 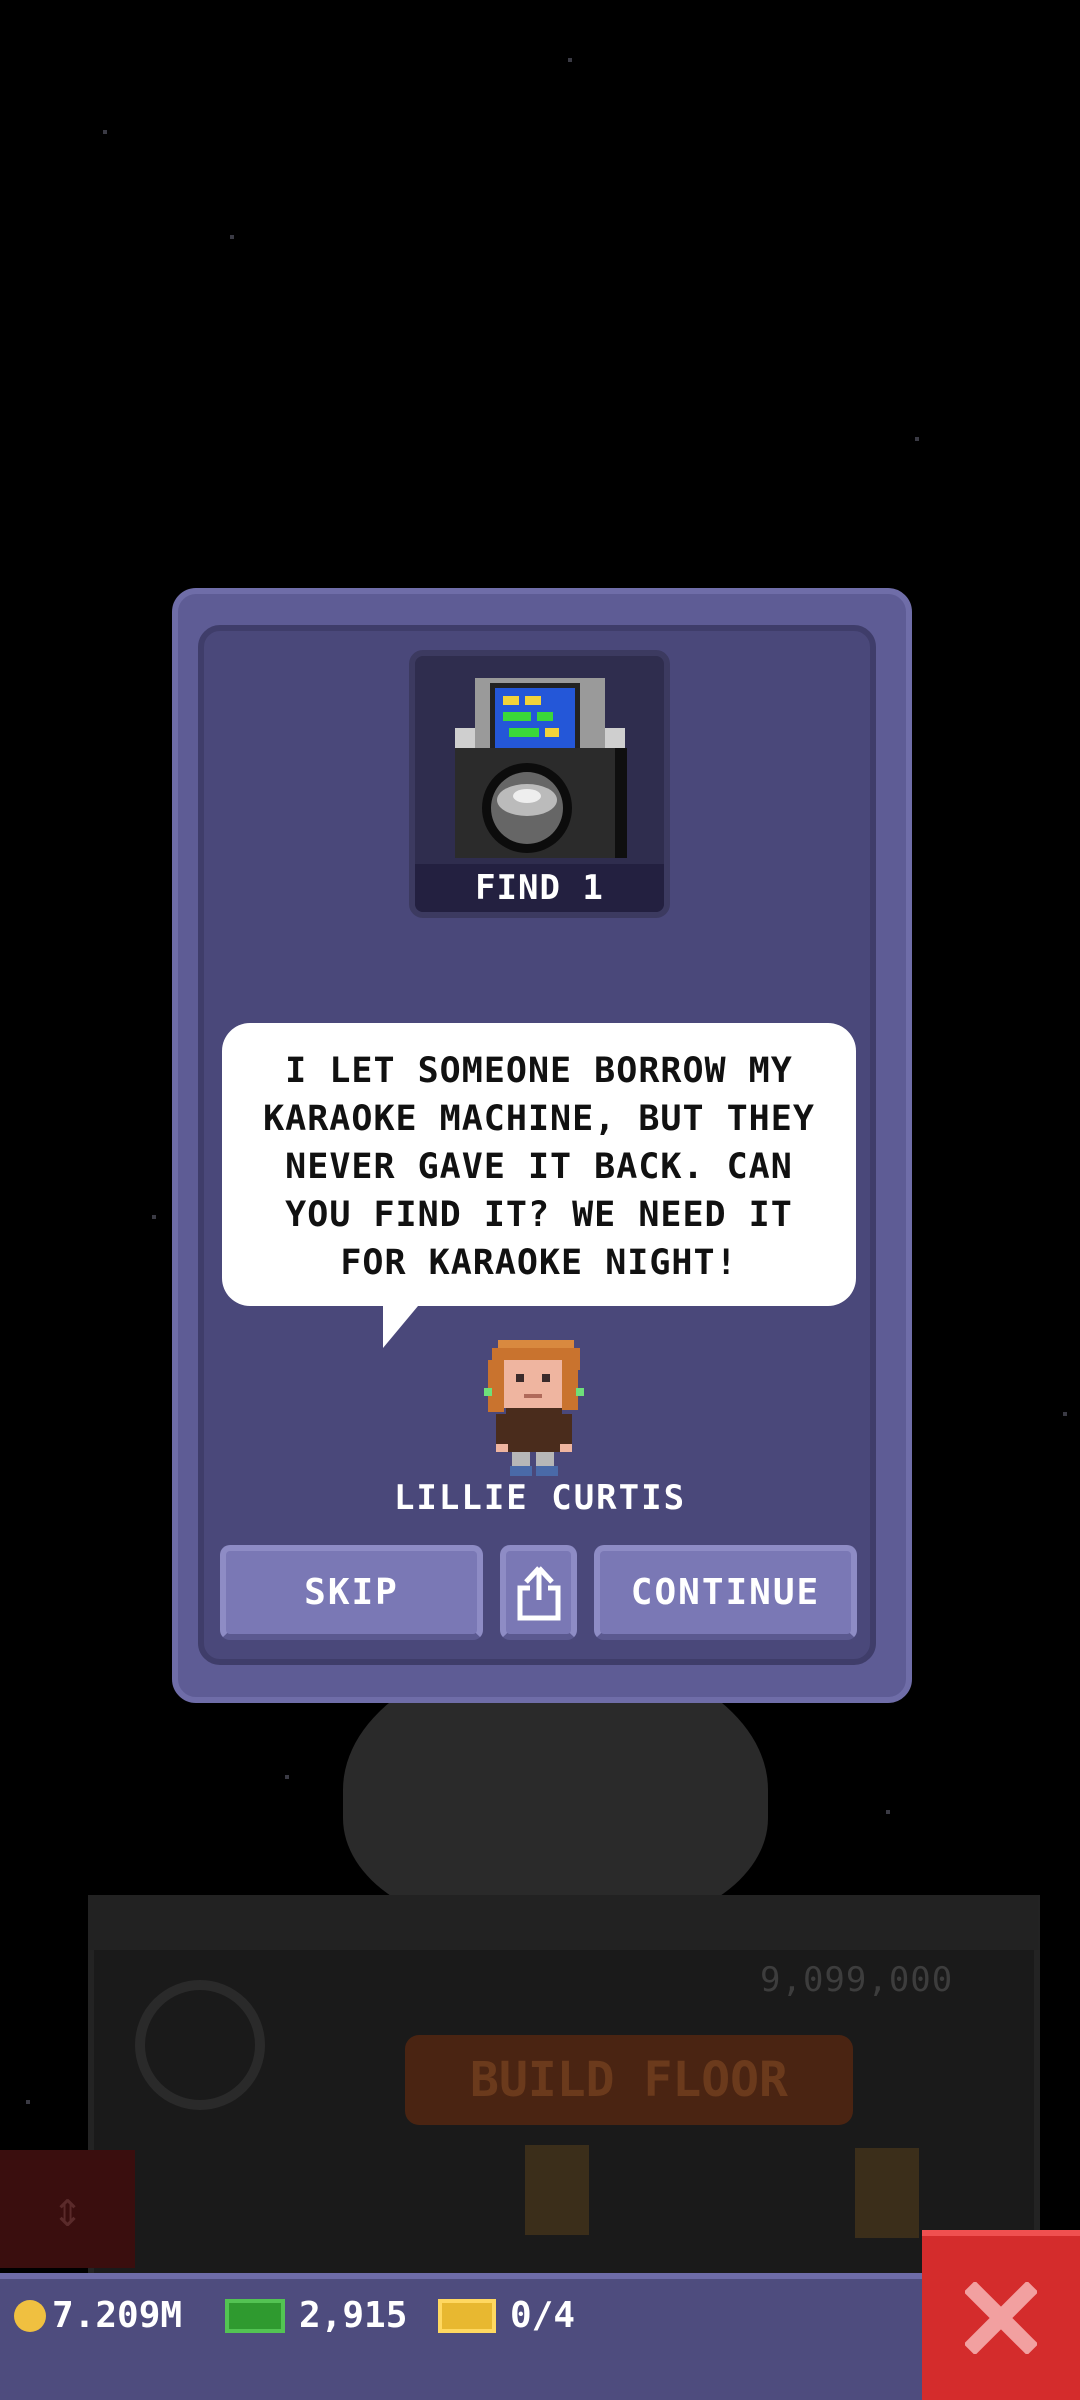 I want to click on character-avatar, so click(x=534, y=1408).